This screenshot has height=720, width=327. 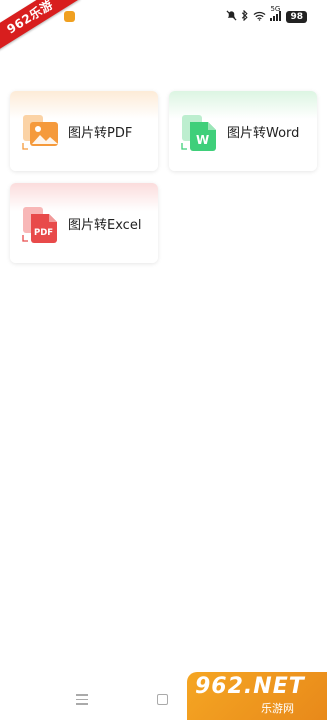 I want to click on battery-indicator: 98, so click(x=296, y=17).